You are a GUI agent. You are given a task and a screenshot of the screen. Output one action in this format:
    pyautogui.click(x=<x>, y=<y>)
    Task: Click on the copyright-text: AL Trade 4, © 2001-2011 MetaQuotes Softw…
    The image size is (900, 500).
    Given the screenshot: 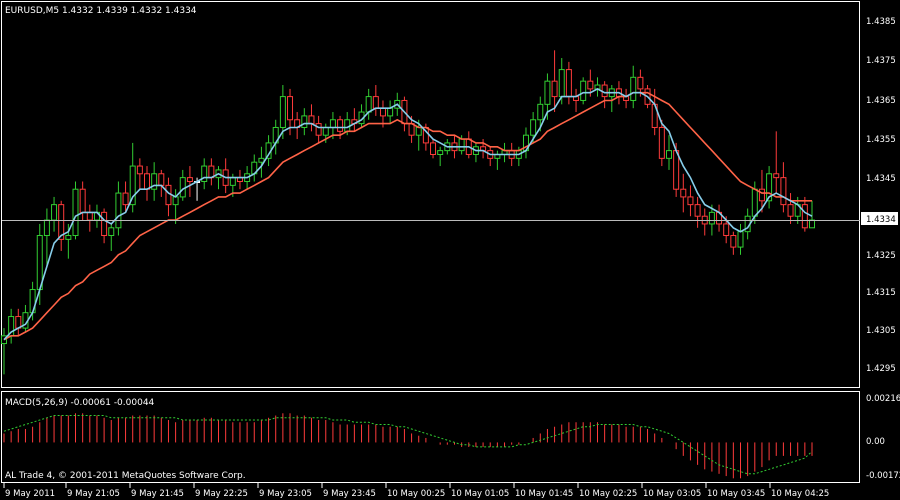 What is the action you would take?
    pyautogui.click(x=125, y=476)
    